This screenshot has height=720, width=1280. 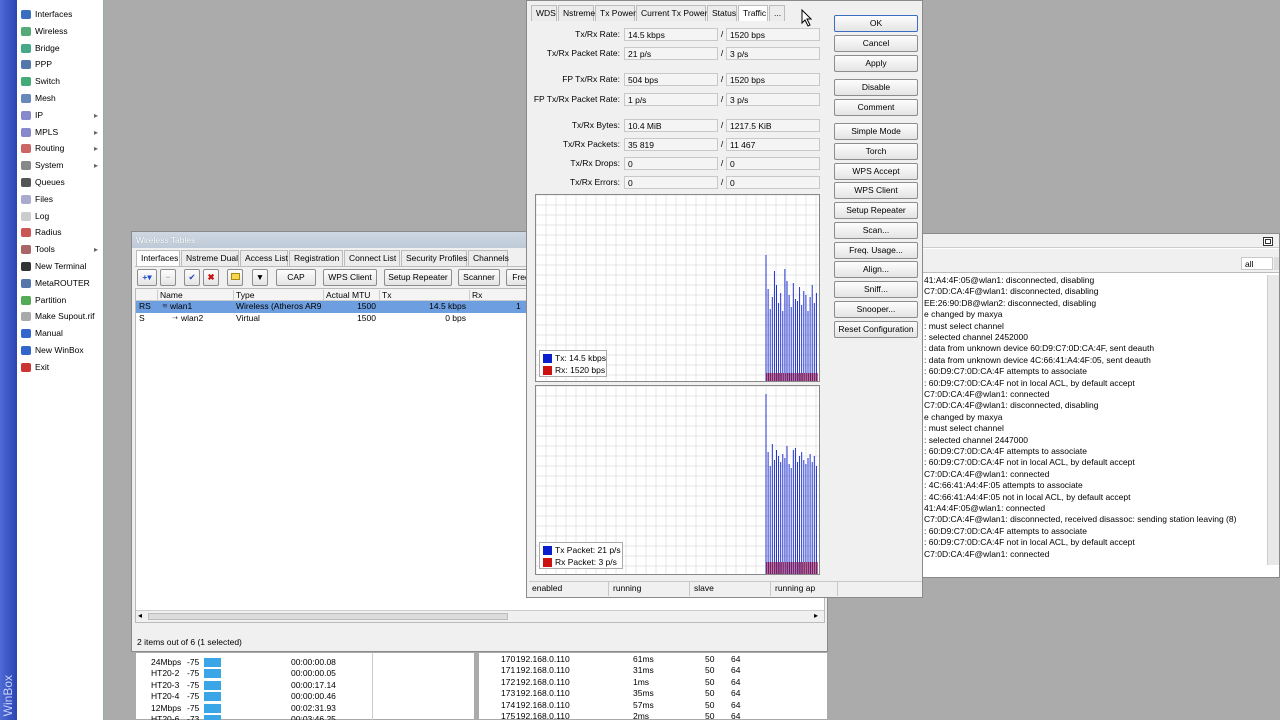 I want to click on menu-item-routing: Routing ▸, so click(x=60, y=148).